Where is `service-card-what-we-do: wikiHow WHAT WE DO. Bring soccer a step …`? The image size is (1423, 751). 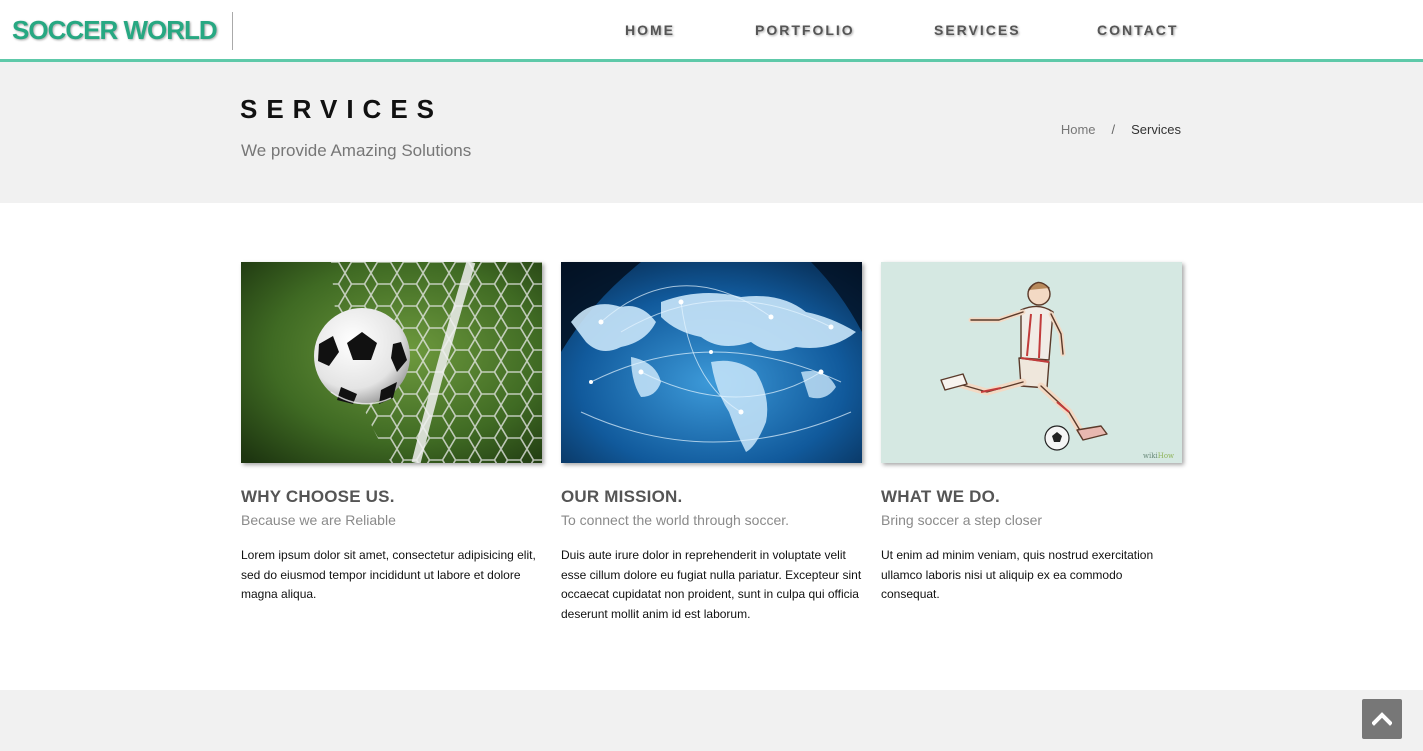 service-card-what-we-do: wikiHow WHAT WE DO. Bring soccer a step … is located at coordinates (1031, 433).